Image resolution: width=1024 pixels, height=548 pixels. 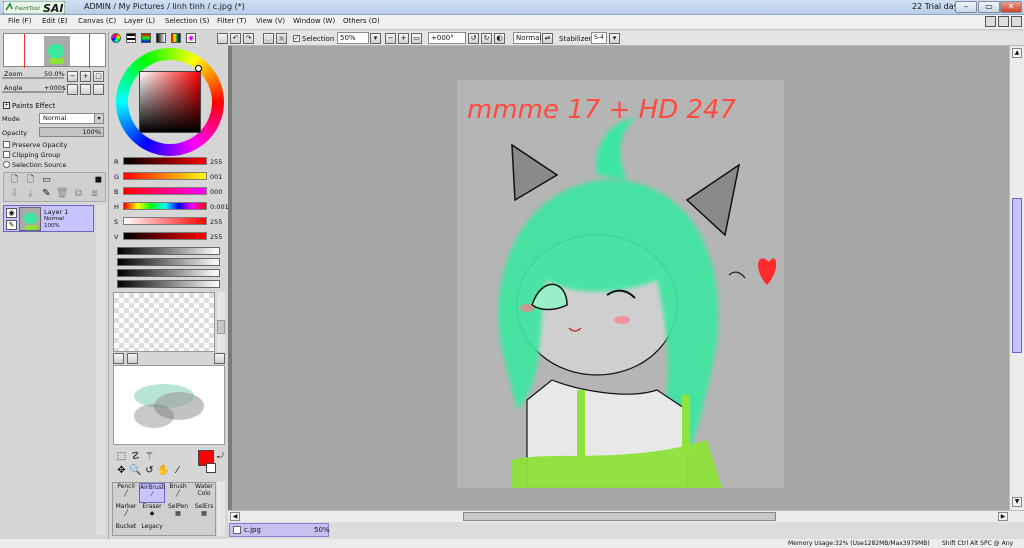 What do you see at coordinates (126, 513) in the screenshot?
I see `brush-marker: Marker ╱` at bounding box center [126, 513].